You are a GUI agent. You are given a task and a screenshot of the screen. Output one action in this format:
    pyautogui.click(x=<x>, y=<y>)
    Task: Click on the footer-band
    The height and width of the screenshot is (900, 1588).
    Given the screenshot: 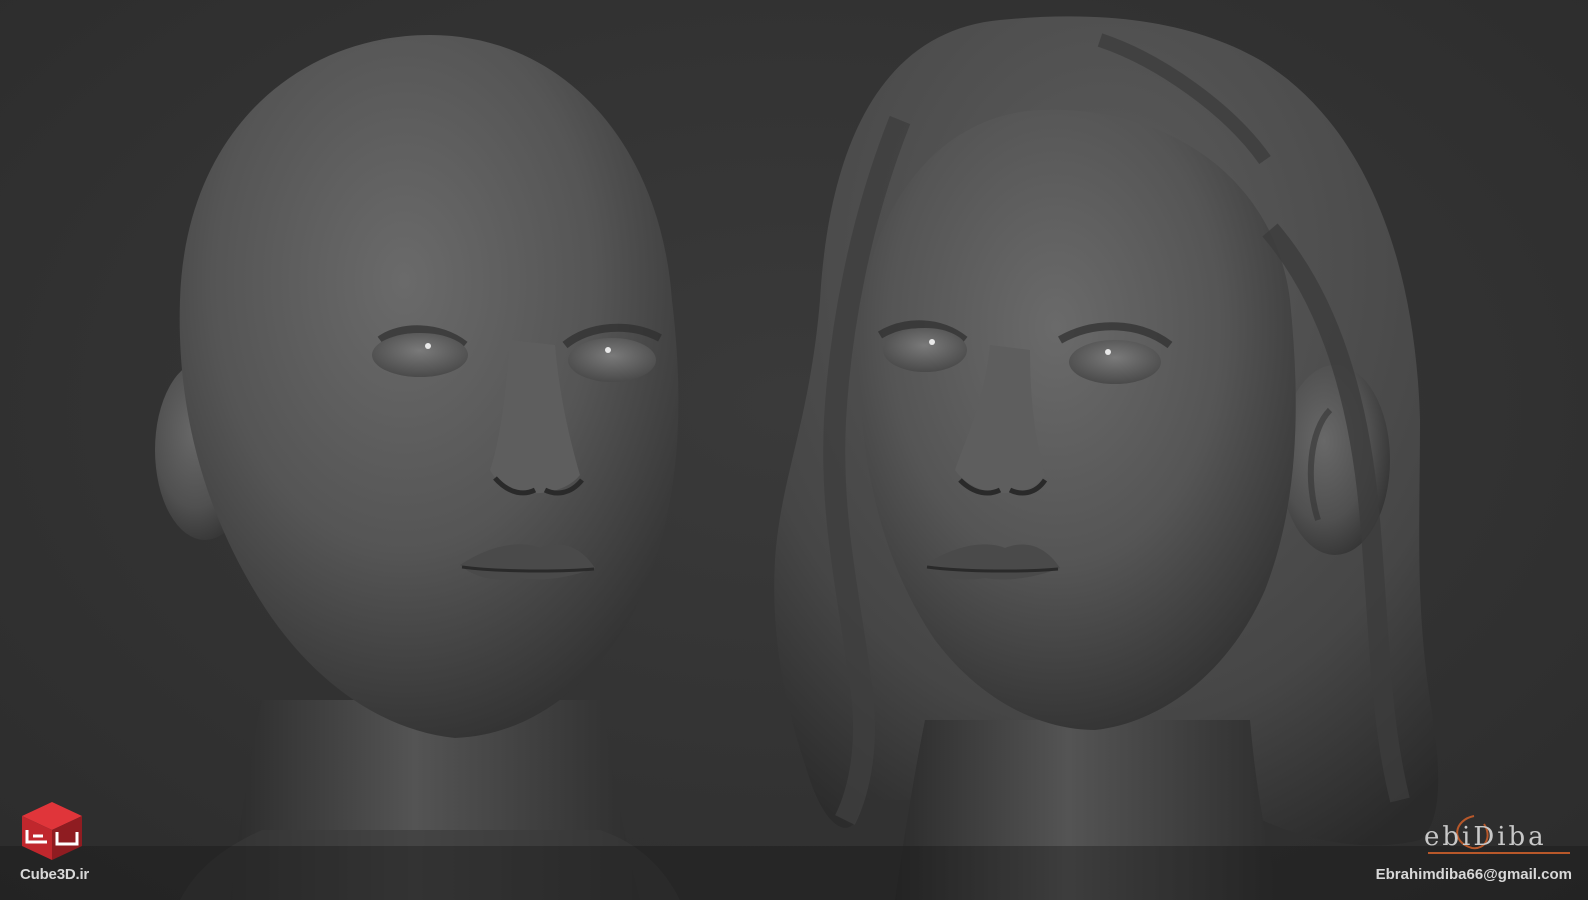 What is the action you would take?
    pyautogui.click(x=794, y=873)
    